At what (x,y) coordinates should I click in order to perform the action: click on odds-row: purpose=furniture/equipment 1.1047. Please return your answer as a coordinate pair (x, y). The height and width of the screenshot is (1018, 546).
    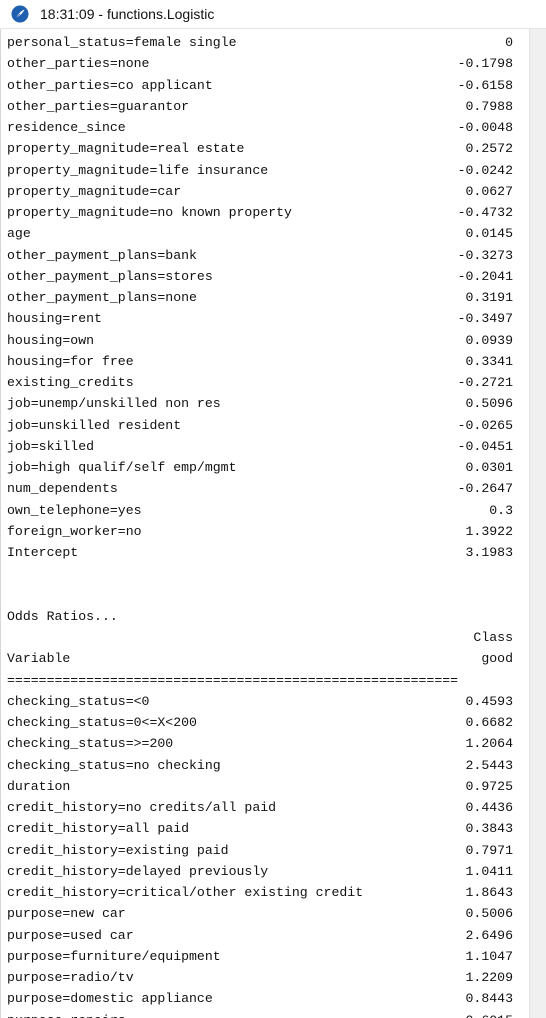
    Looking at the image, I should click on (260, 956).